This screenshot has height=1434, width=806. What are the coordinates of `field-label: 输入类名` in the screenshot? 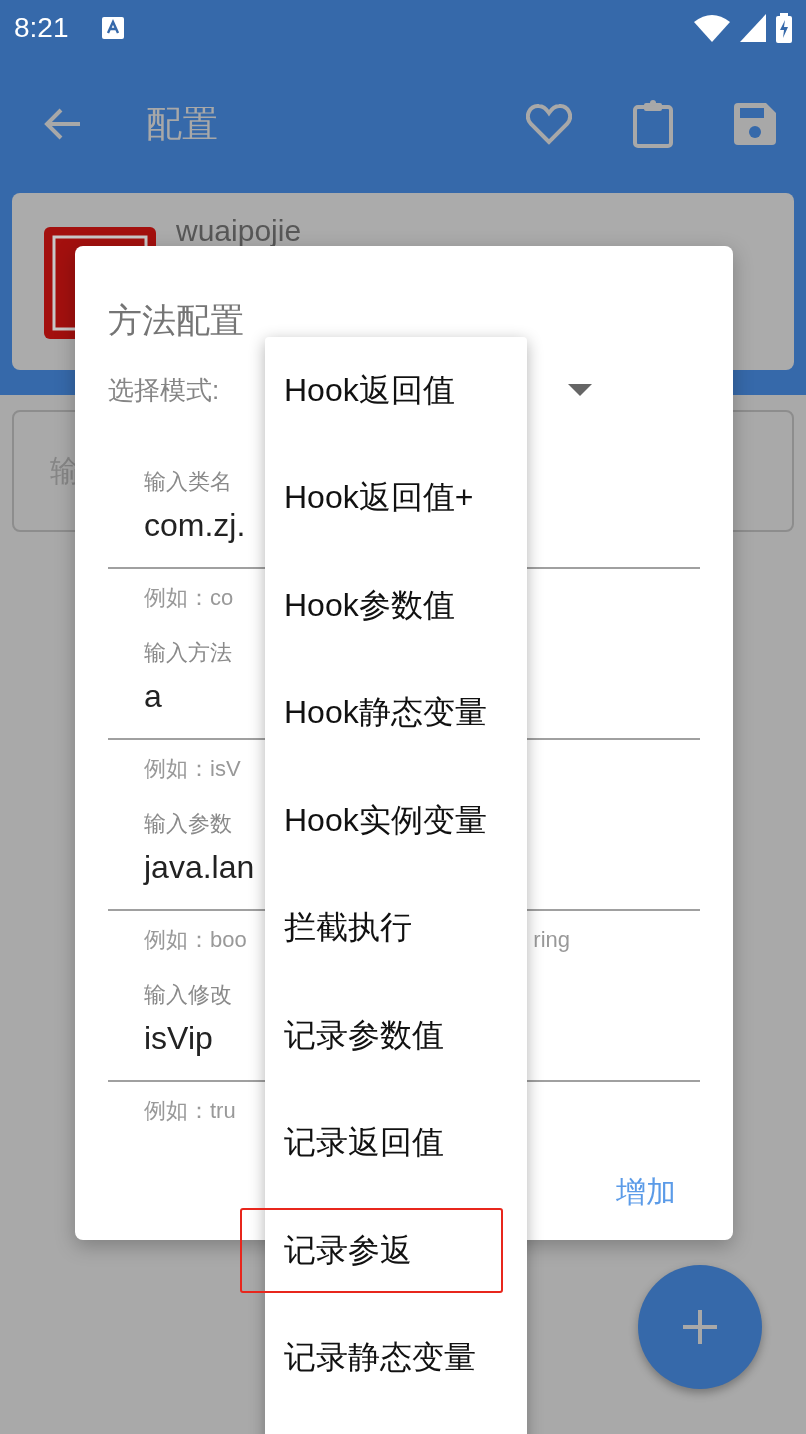 It's located at (188, 481).